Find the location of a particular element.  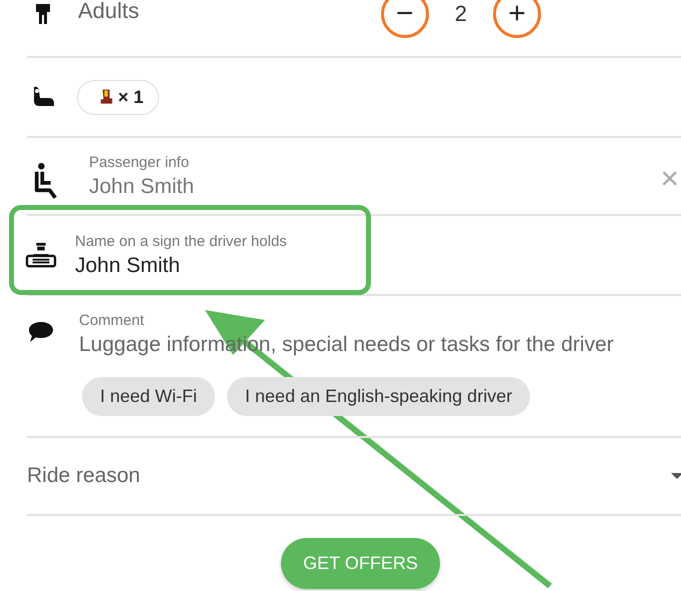

child-seat-chip: × 1 is located at coordinates (118, 97).